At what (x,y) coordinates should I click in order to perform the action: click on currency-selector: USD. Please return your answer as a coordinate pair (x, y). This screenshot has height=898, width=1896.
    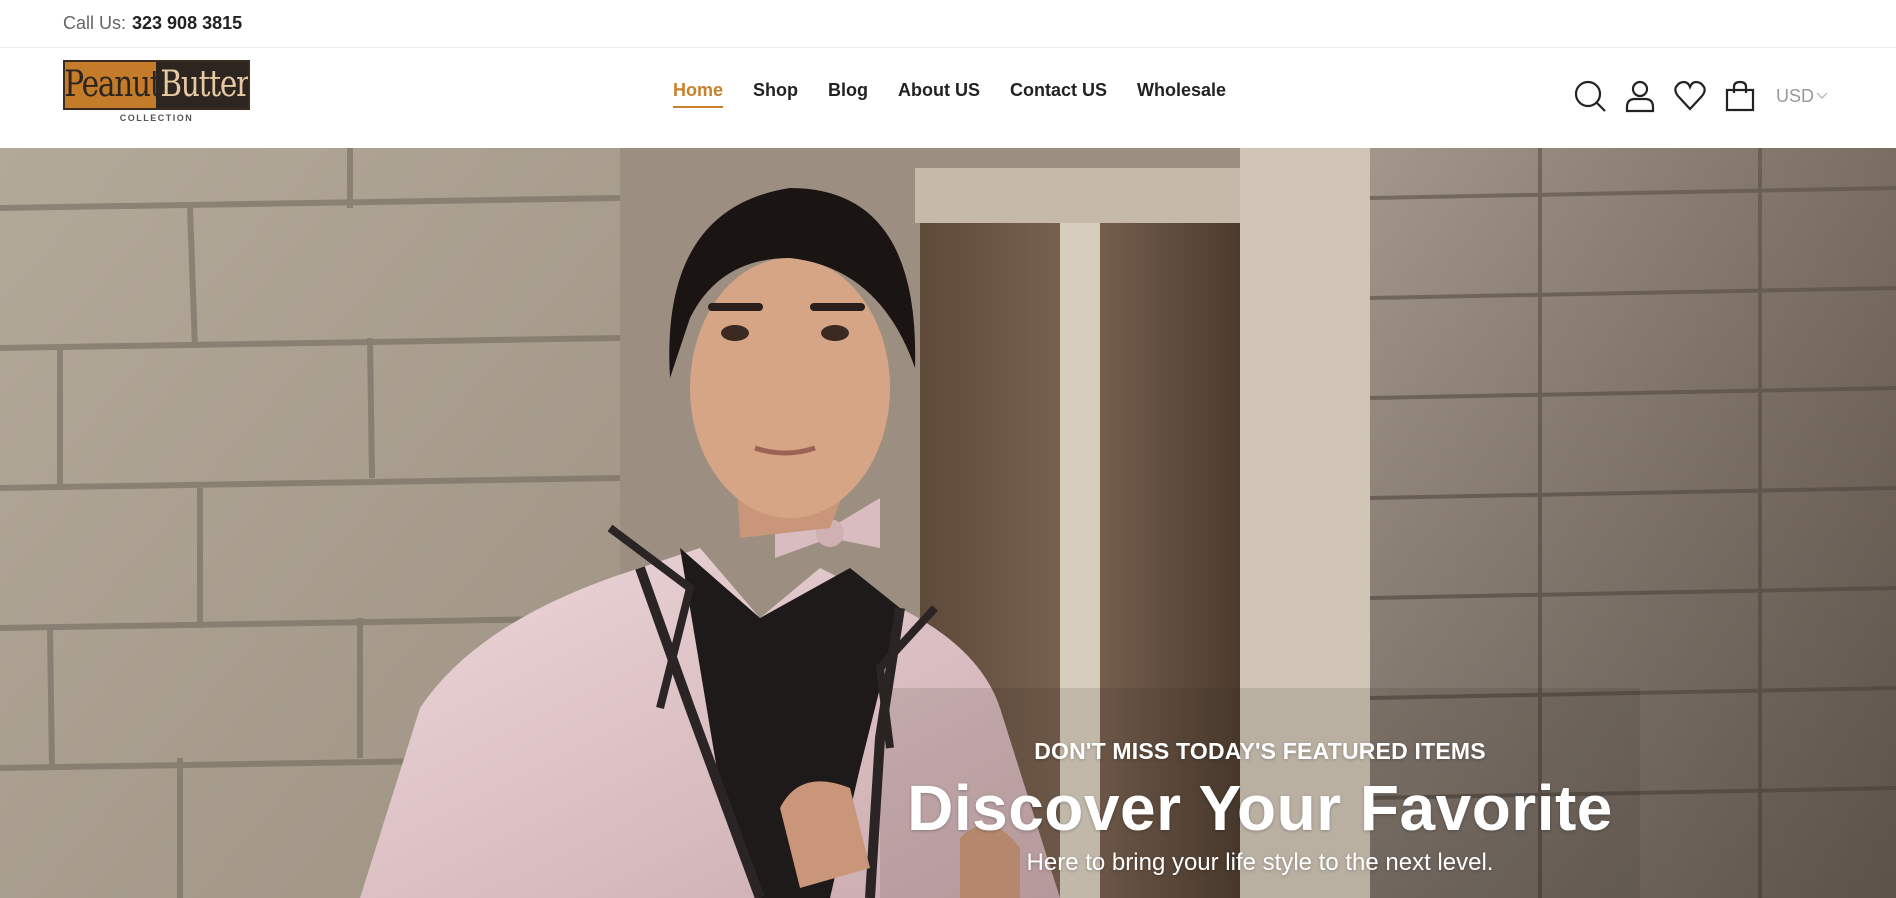
    Looking at the image, I should click on (1802, 96).